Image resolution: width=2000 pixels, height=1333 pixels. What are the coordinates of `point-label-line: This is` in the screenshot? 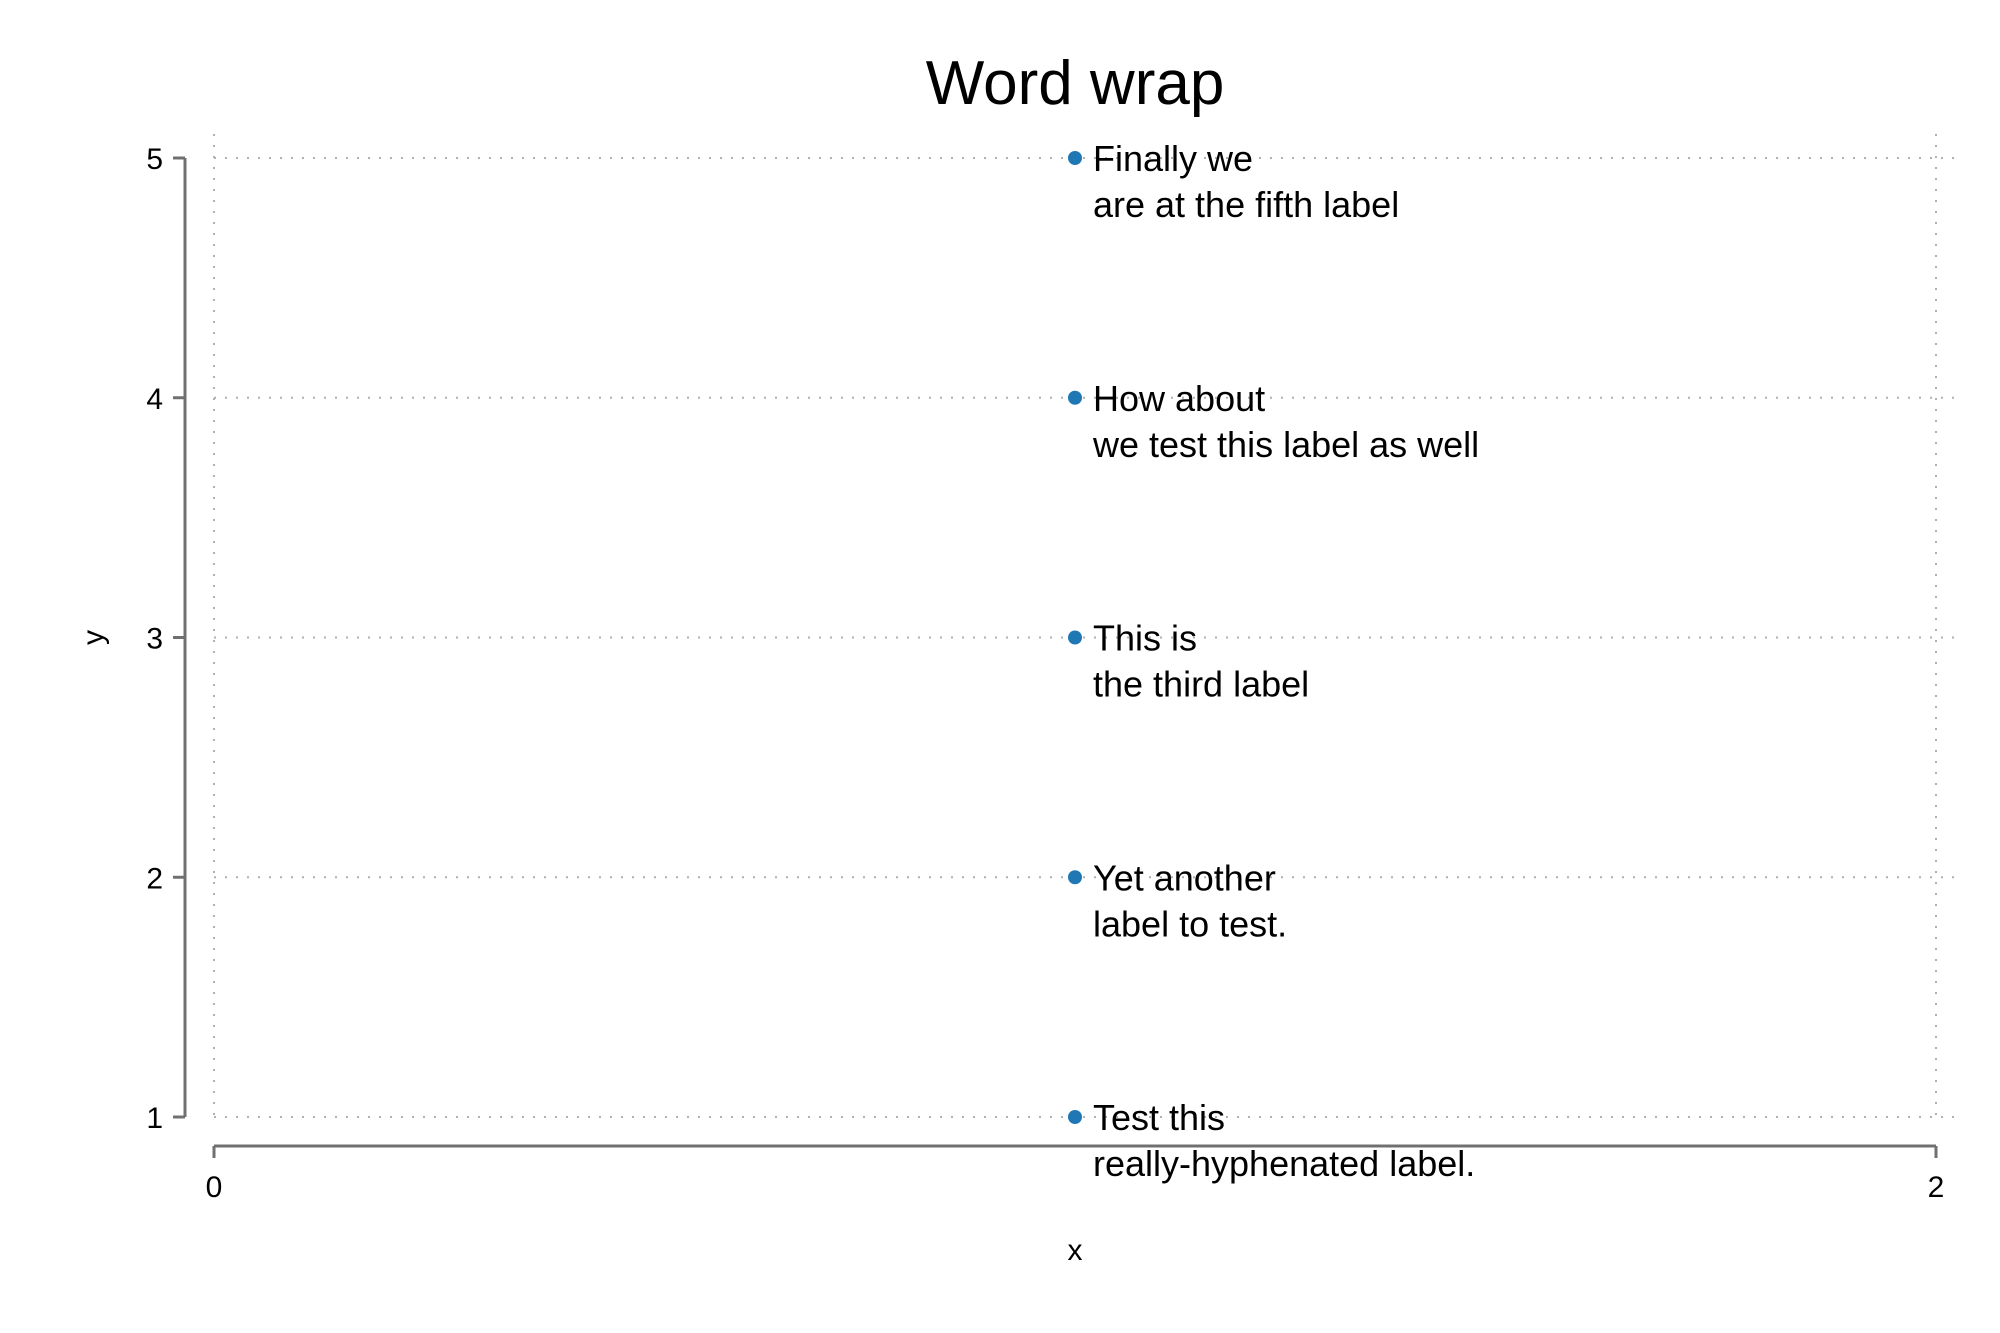 It's located at (1145, 638).